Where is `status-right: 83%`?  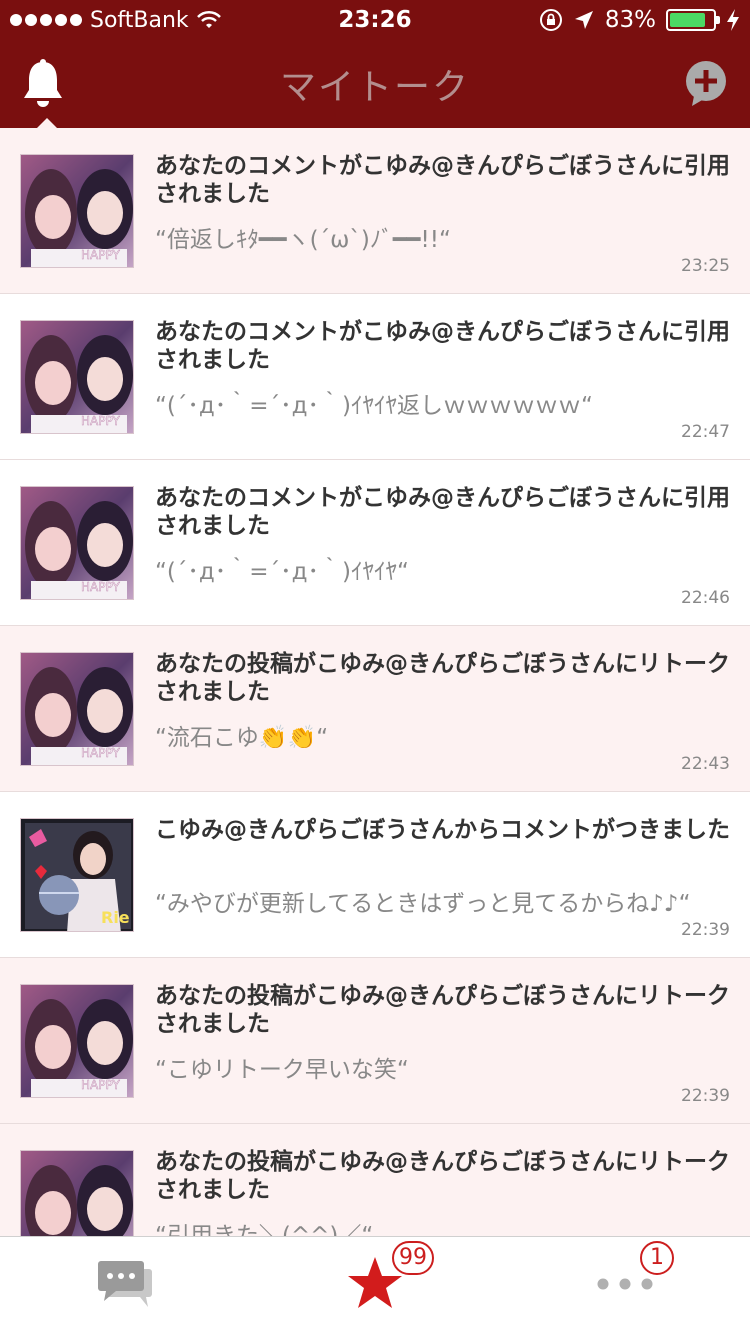
status-right: 83% is located at coordinates (639, 20).